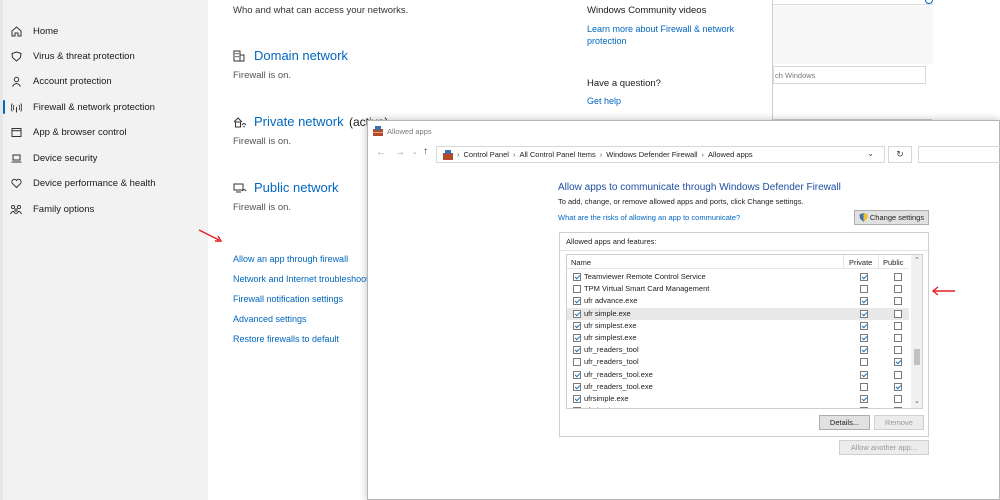 This screenshot has height=500, width=1000. What do you see at coordinates (647, 289) in the screenshot?
I see `row-app-name: TPM Virtual Smart Card Management` at bounding box center [647, 289].